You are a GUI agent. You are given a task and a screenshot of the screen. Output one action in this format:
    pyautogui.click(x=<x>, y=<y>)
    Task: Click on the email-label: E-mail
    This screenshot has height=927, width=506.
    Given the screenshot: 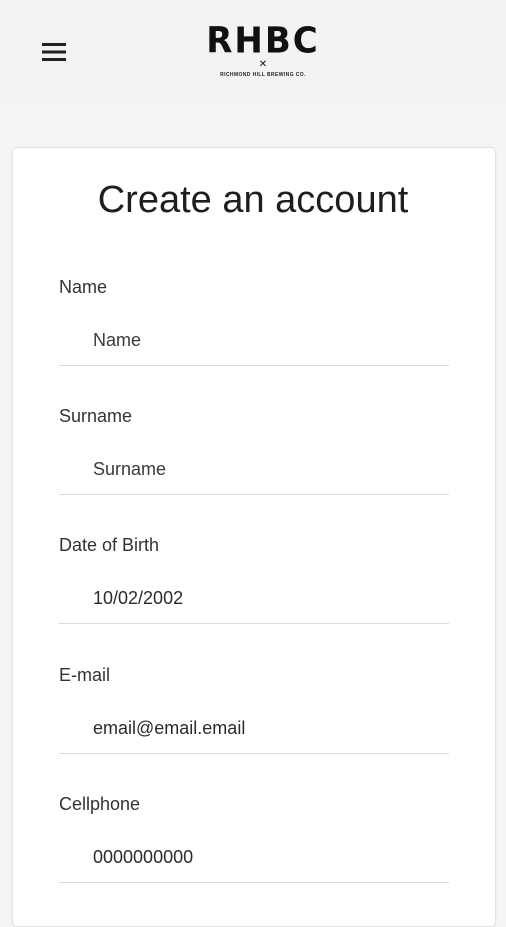 What is the action you would take?
    pyautogui.click(x=85, y=675)
    